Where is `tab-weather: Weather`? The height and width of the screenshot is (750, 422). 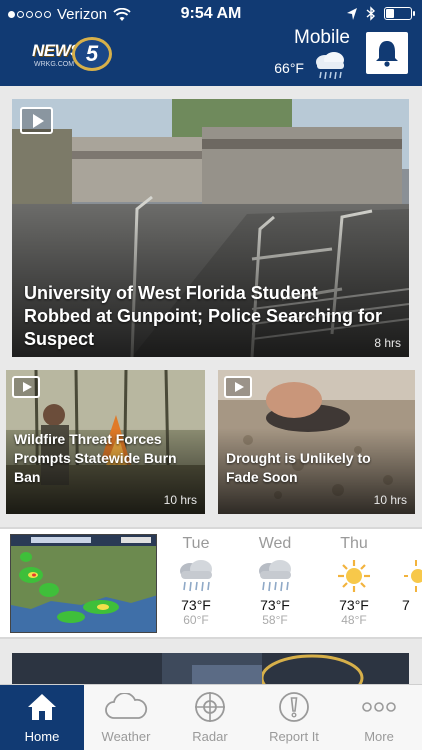
tab-weather: Weather is located at coordinates (126, 717).